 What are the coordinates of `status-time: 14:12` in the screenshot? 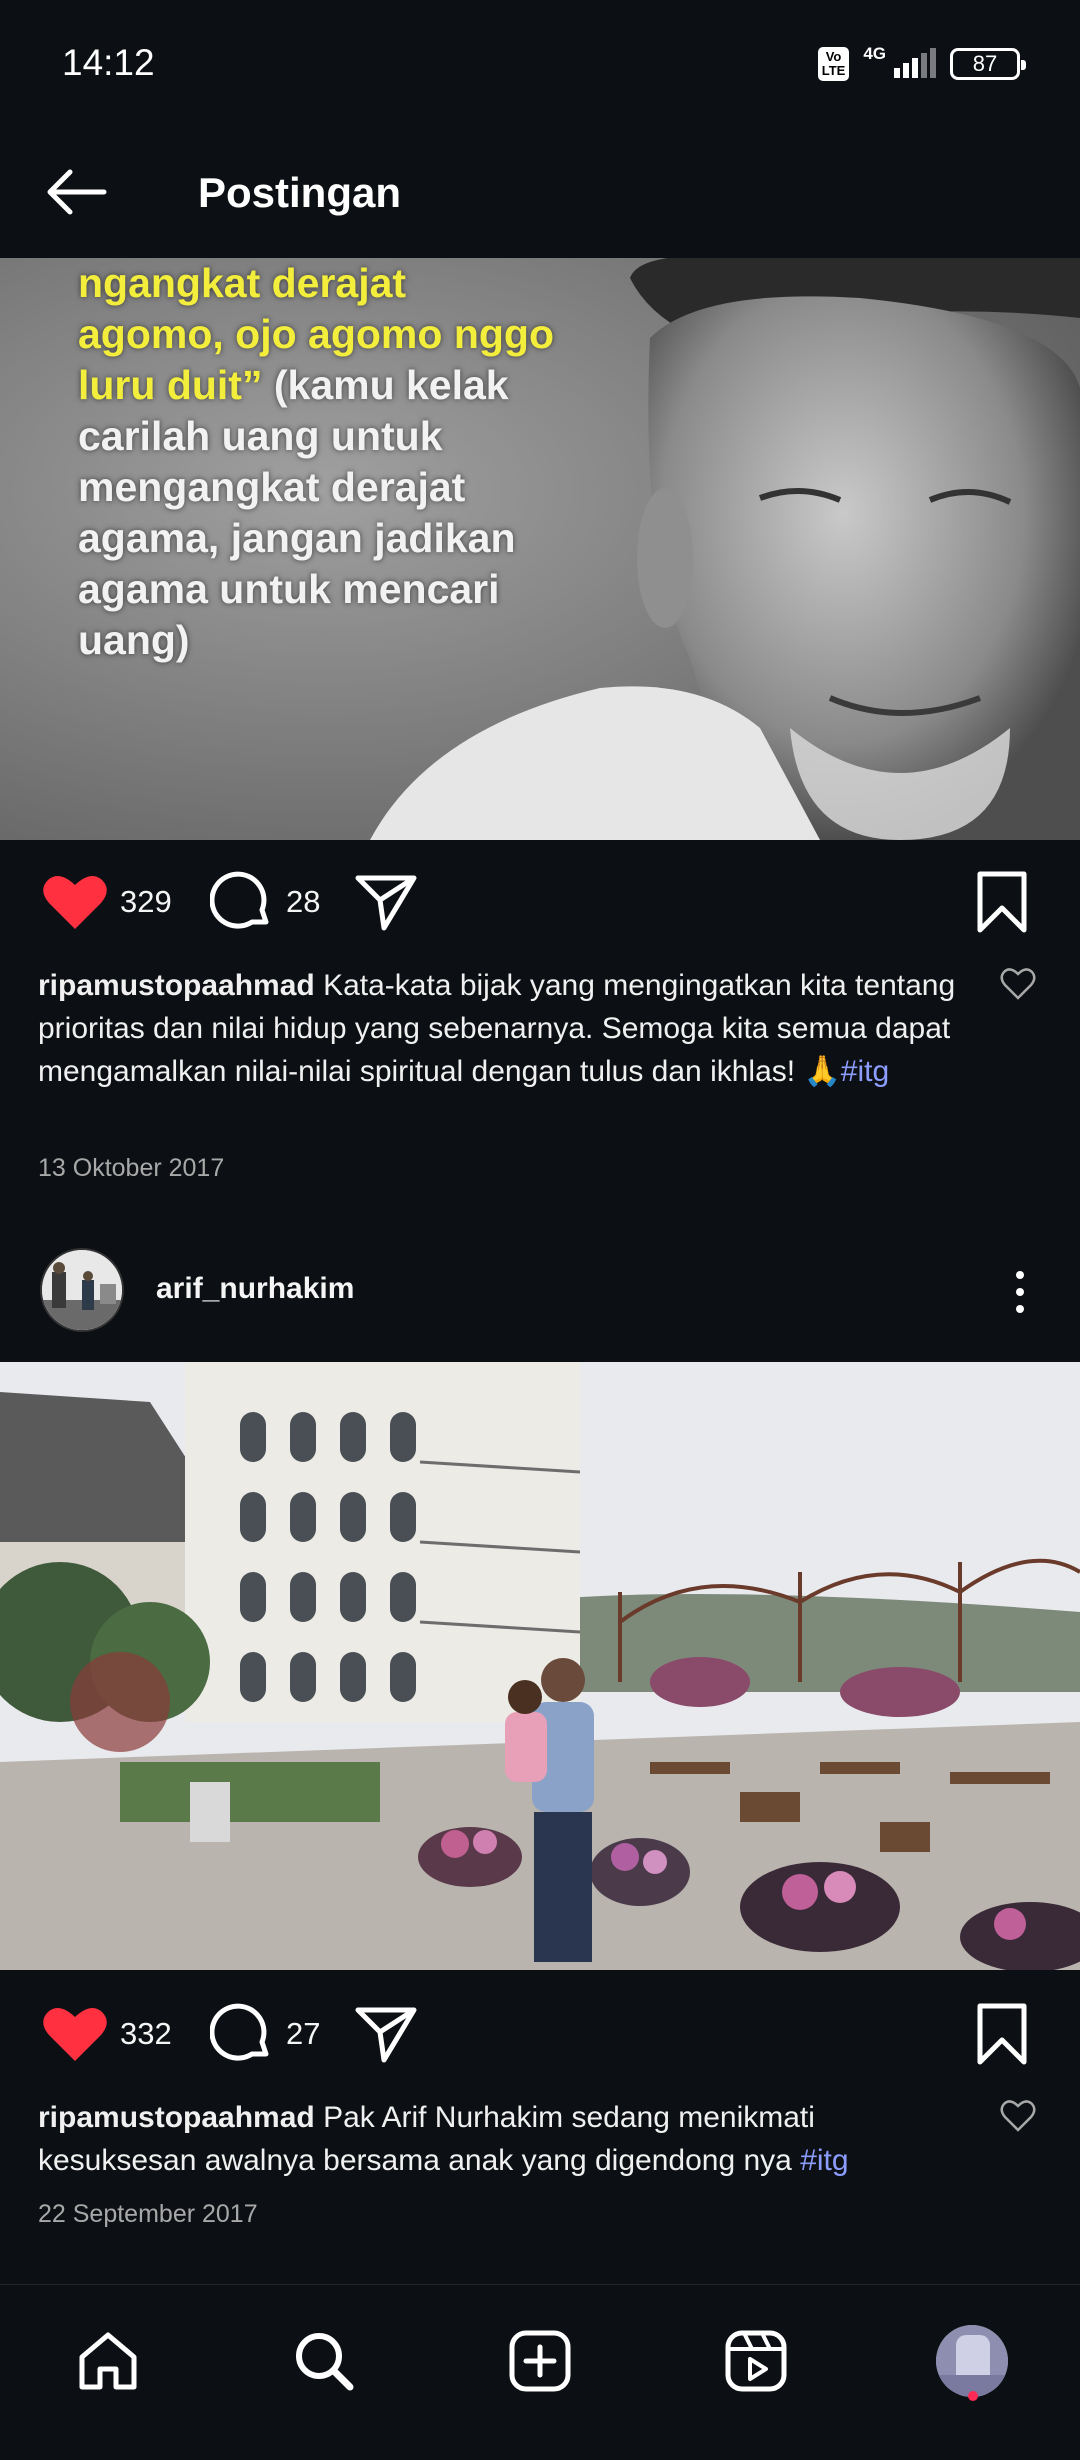 It's located at (108, 62).